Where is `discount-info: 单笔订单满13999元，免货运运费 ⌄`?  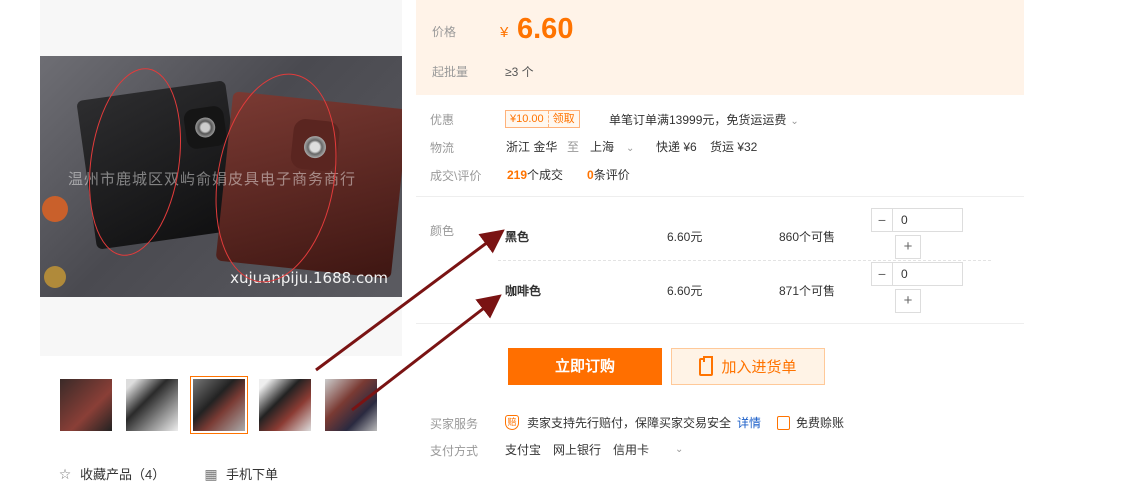
discount-info: 单笔订单满13999元，免货运运费 ⌄ is located at coordinates (704, 119).